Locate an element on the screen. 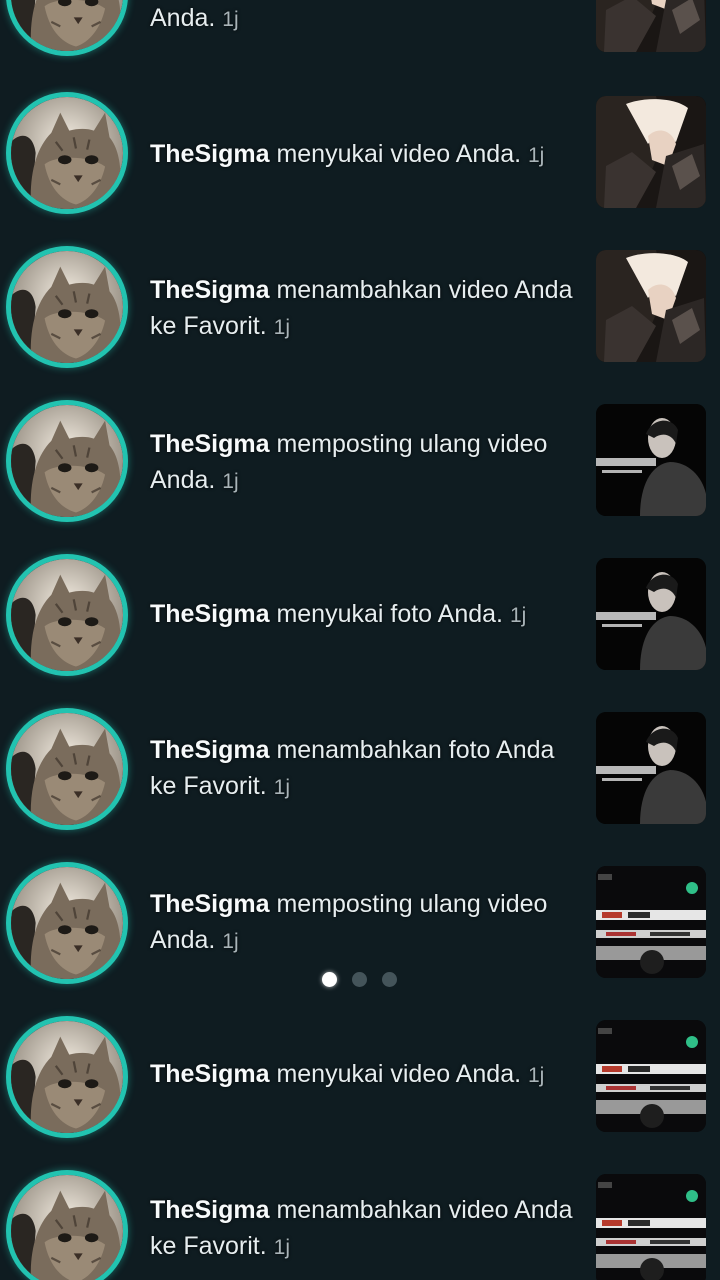  notification-row: TheSigma menyukai foto Anda. 1j is located at coordinates (360, 631).